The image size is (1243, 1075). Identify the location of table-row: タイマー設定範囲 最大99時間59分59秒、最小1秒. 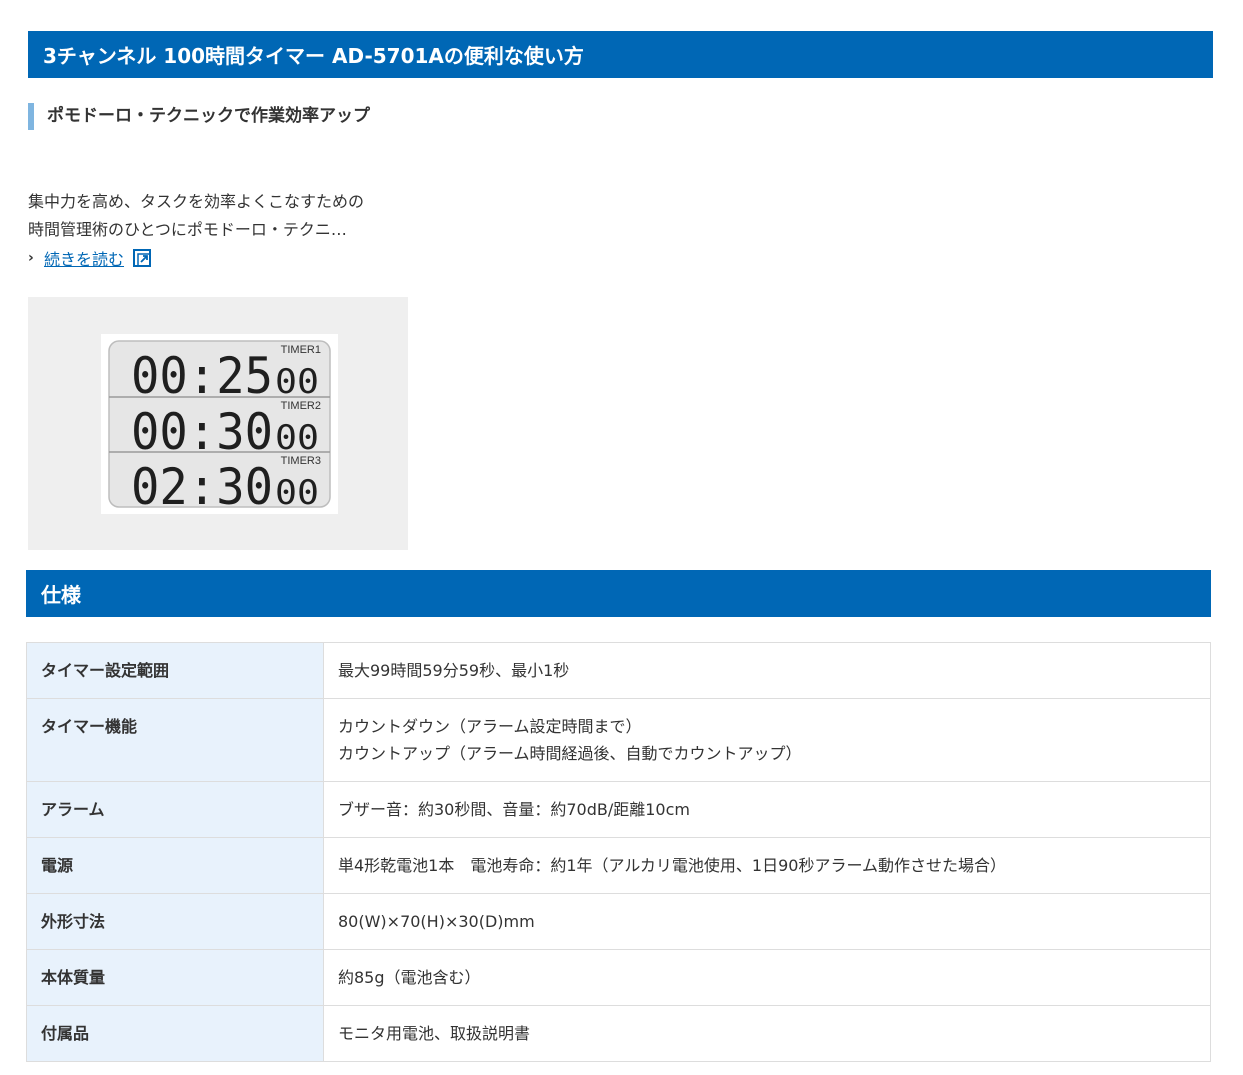
(618, 670).